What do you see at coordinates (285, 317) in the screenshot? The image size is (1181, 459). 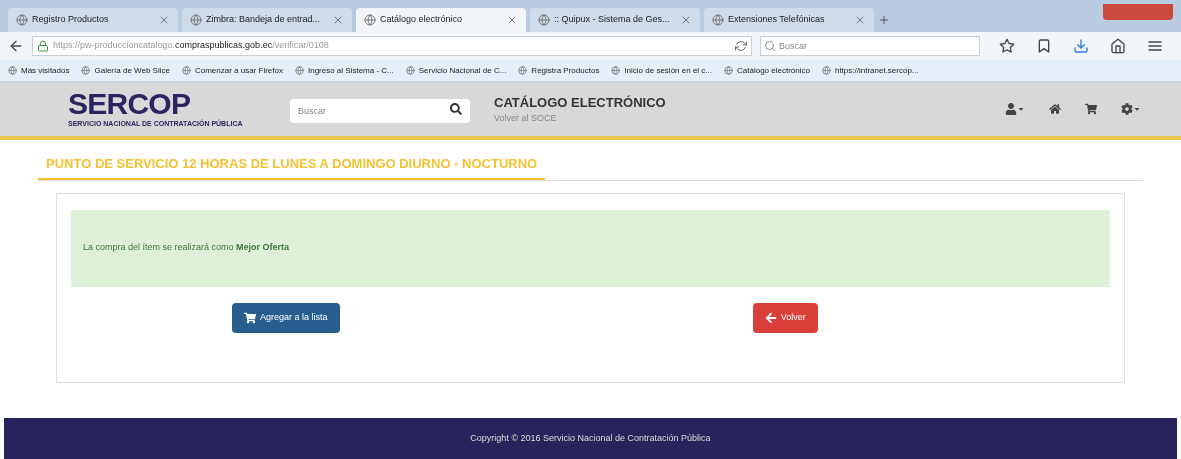 I see `add-to-list-button: Agregar a la lista` at bounding box center [285, 317].